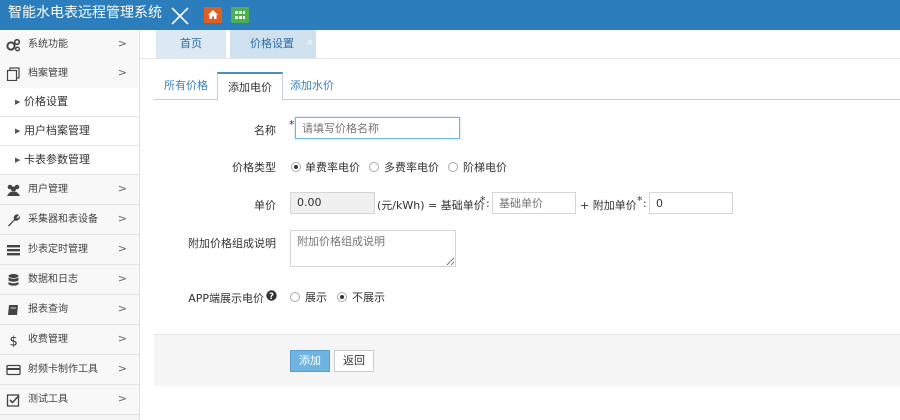 The height and width of the screenshot is (420, 900). I want to click on home-icon, so click(213, 14).